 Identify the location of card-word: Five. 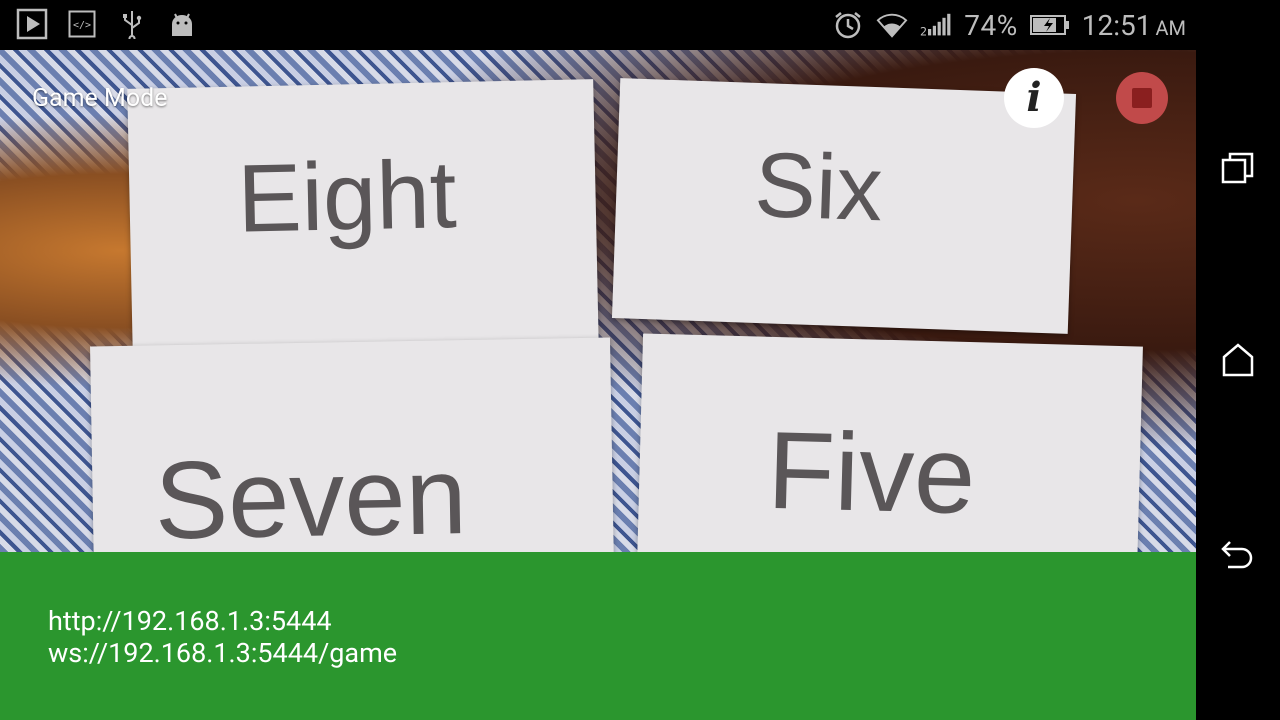
(871, 473).